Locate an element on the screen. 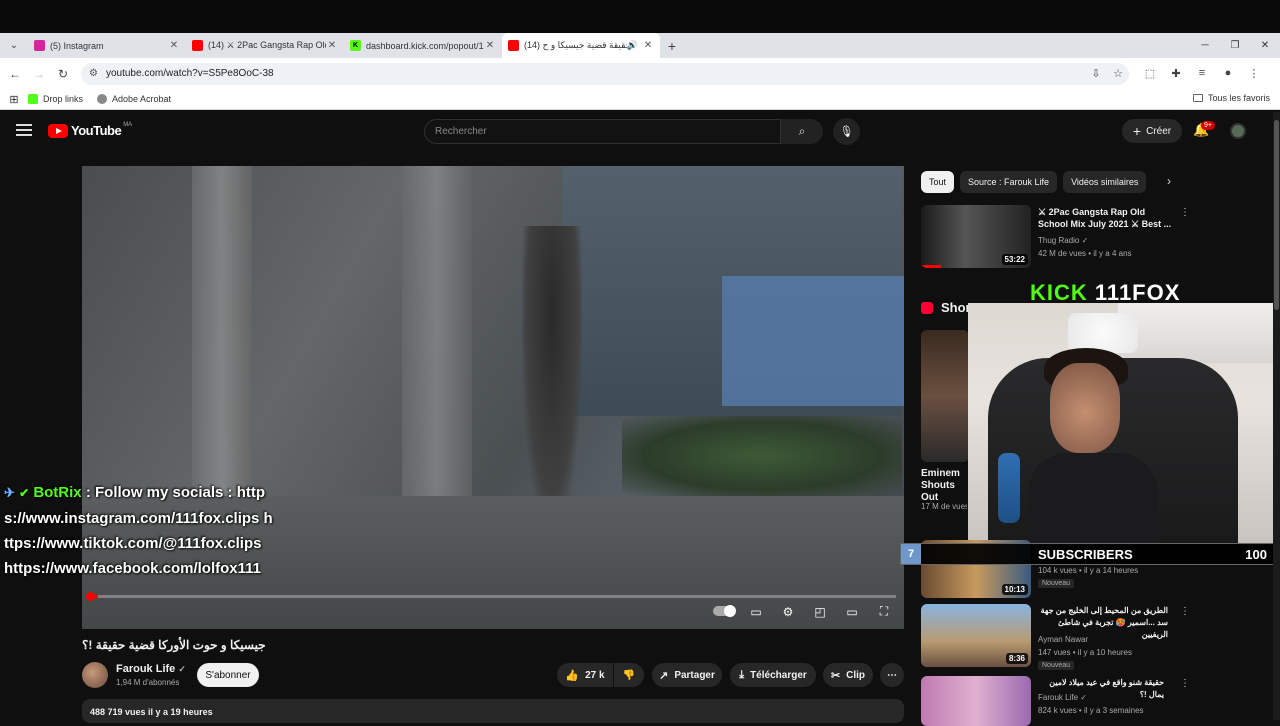 The width and height of the screenshot is (1280, 726). youtube-favicon-icon is located at coordinates (513, 45).